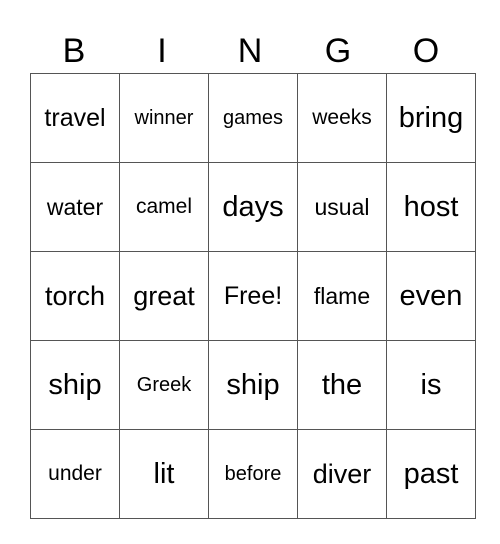 This screenshot has width=500, height=544. I want to click on header-letter-o: O, so click(426, 51).